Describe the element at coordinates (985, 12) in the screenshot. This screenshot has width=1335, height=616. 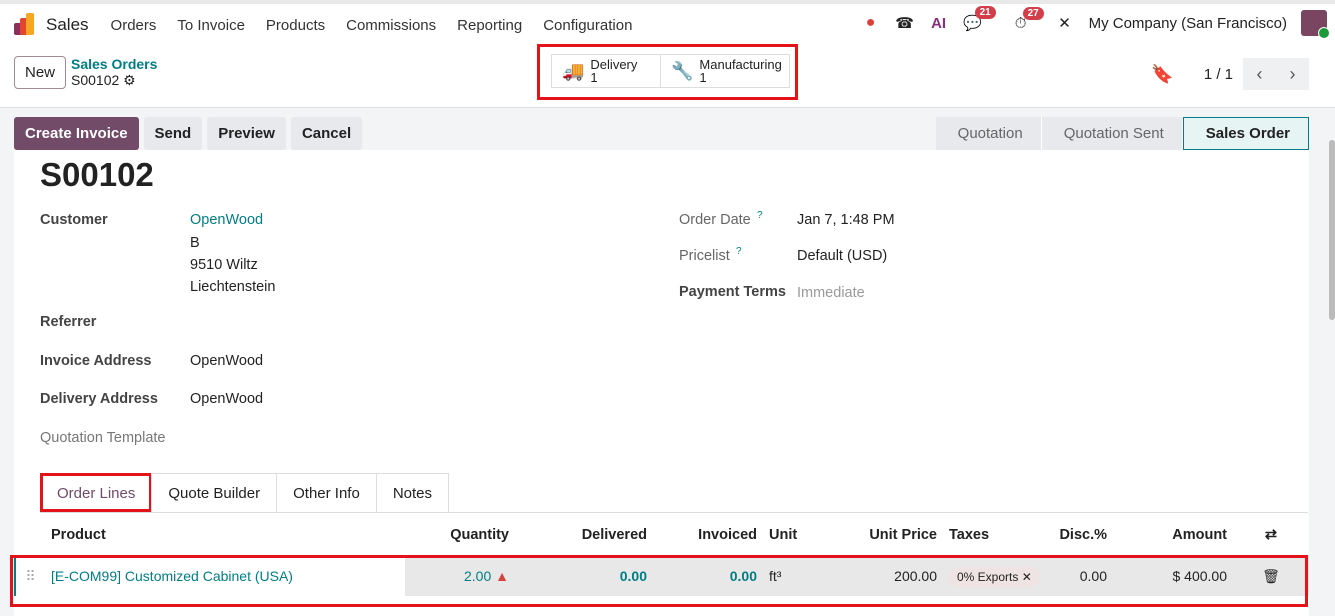
I see `messages-badge: 21` at that location.